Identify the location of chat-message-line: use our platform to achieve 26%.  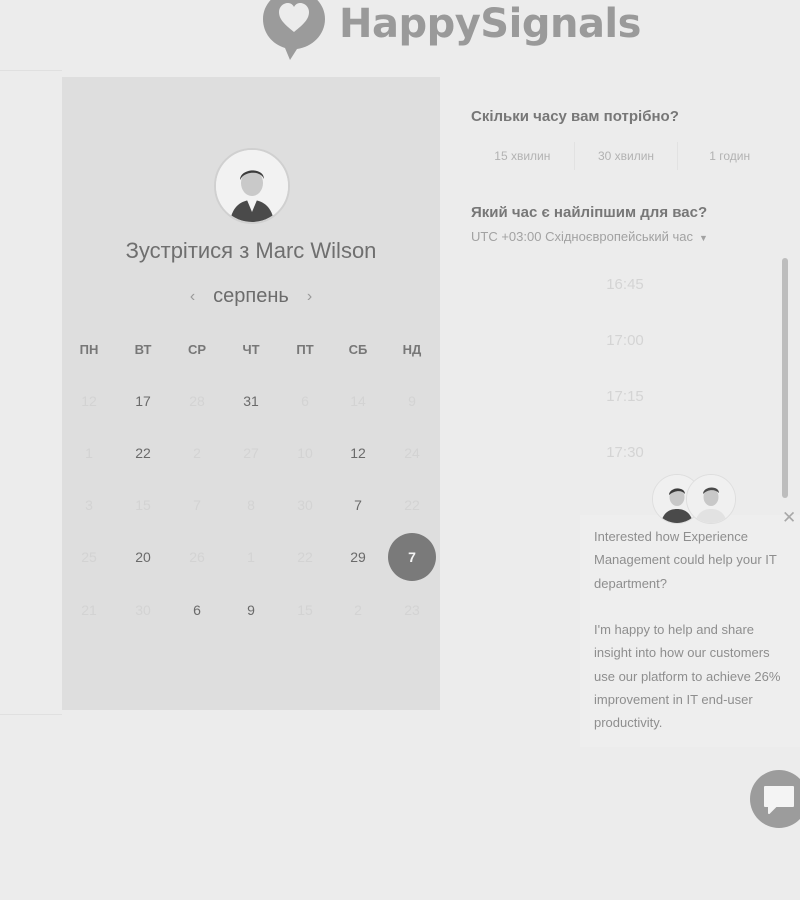
(687, 676).